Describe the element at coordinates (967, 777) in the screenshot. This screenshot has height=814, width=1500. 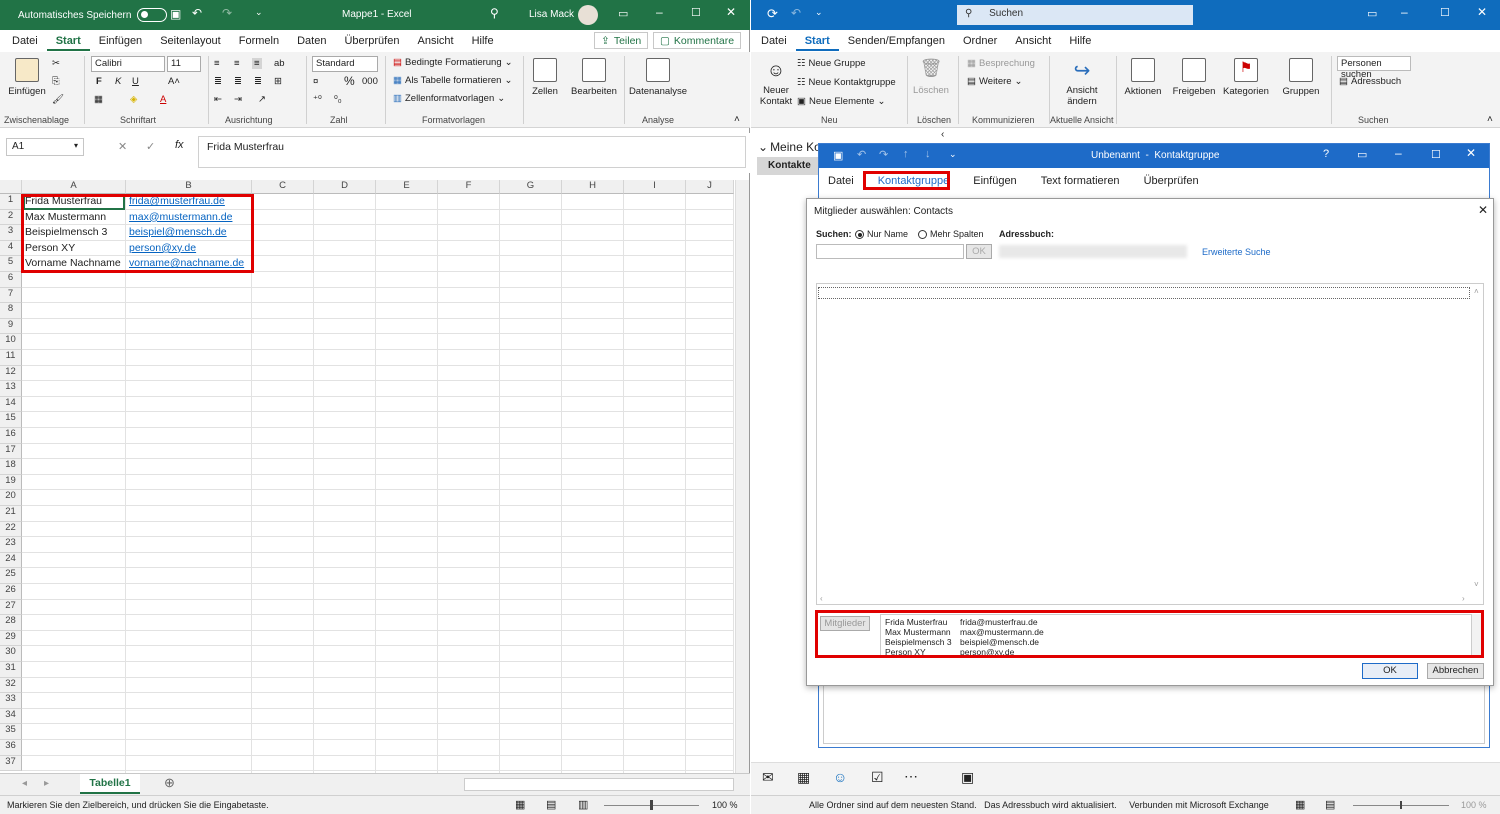
I see `contact-card-icon: ▣` at that location.